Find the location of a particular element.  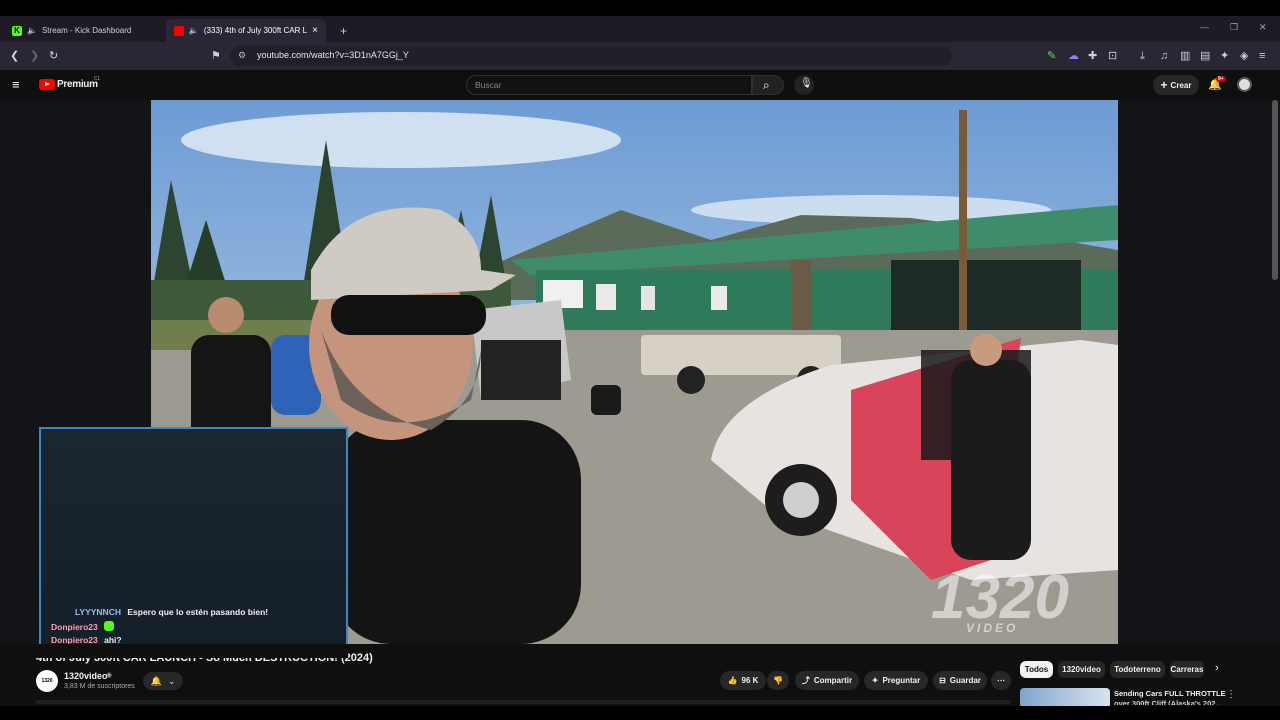

page-scrollbar is located at coordinates (1275, 190).